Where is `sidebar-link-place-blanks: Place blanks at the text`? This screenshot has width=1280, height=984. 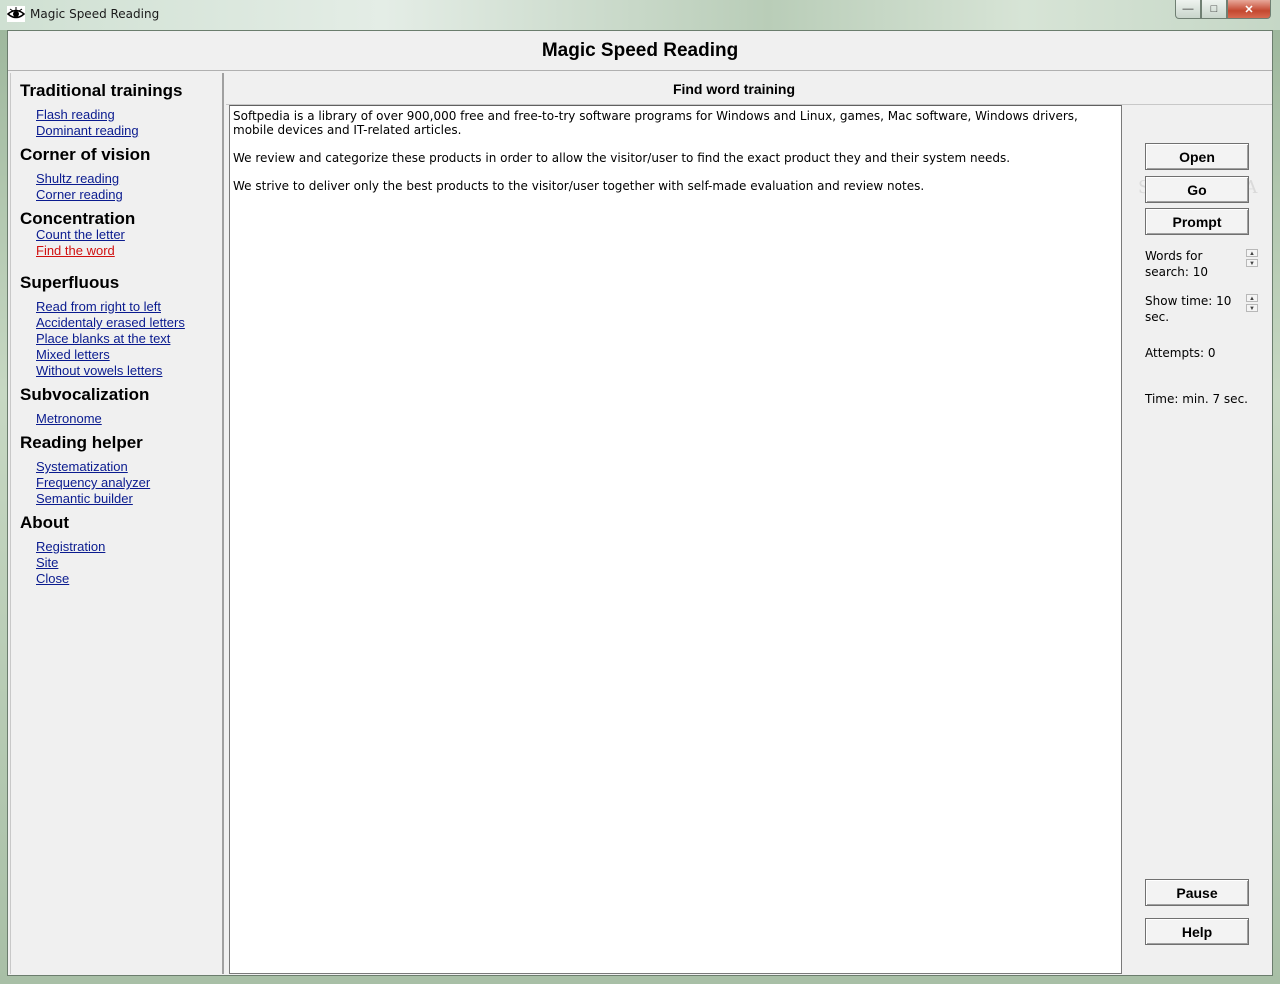 sidebar-link-place-blanks: Place blanks at the text is located at coordinates (103, 338).